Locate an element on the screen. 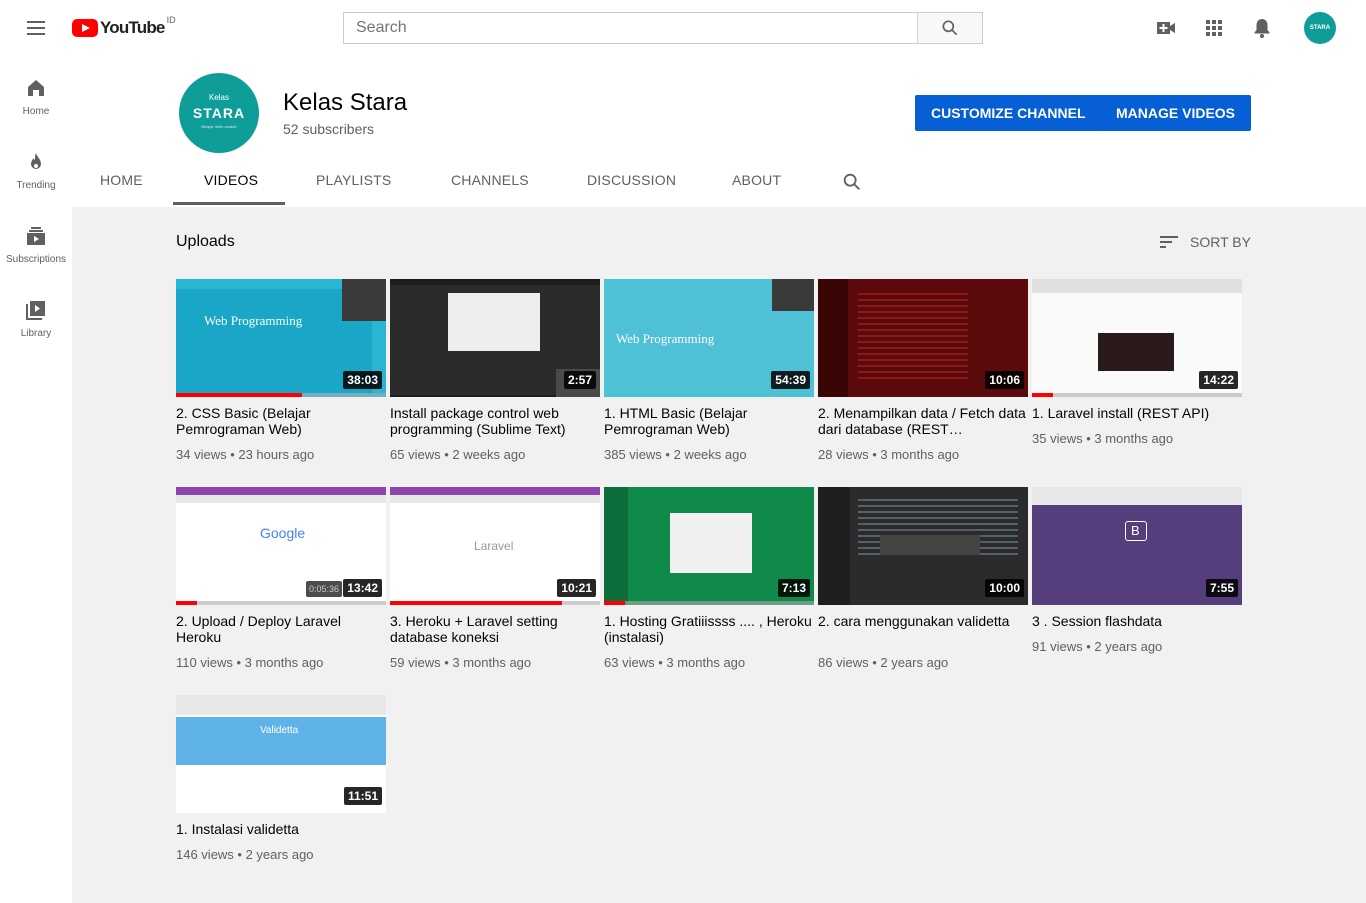 The width and height of the screenshot is (1366, 903). video-thumbnail: Laravel 10:21 is located at coordinates (495, 546).